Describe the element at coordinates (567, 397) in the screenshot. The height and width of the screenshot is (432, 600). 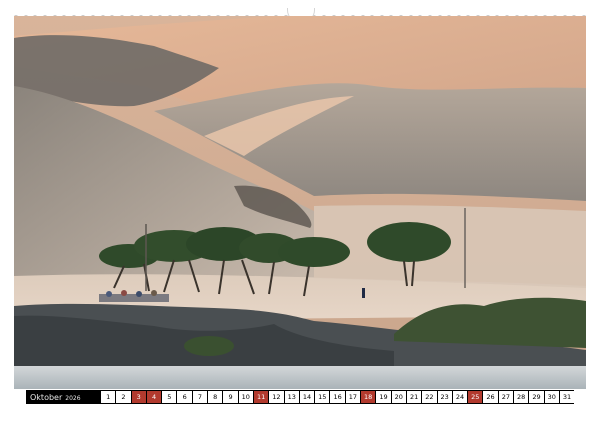
I see `day-cell: 31` at that location.